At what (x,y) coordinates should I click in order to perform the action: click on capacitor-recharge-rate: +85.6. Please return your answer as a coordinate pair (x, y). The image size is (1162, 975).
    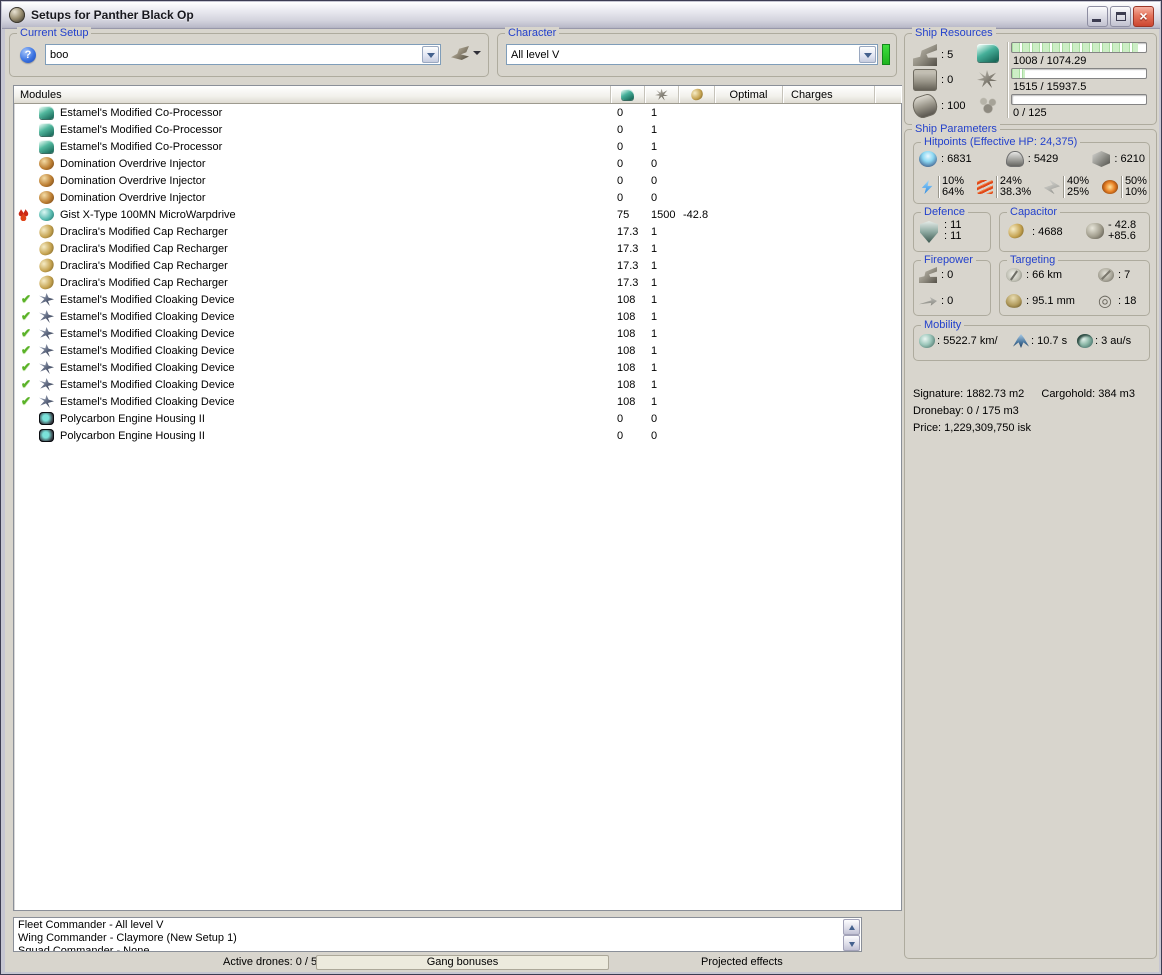
    Looking at the image, I should click on (1122, 236).